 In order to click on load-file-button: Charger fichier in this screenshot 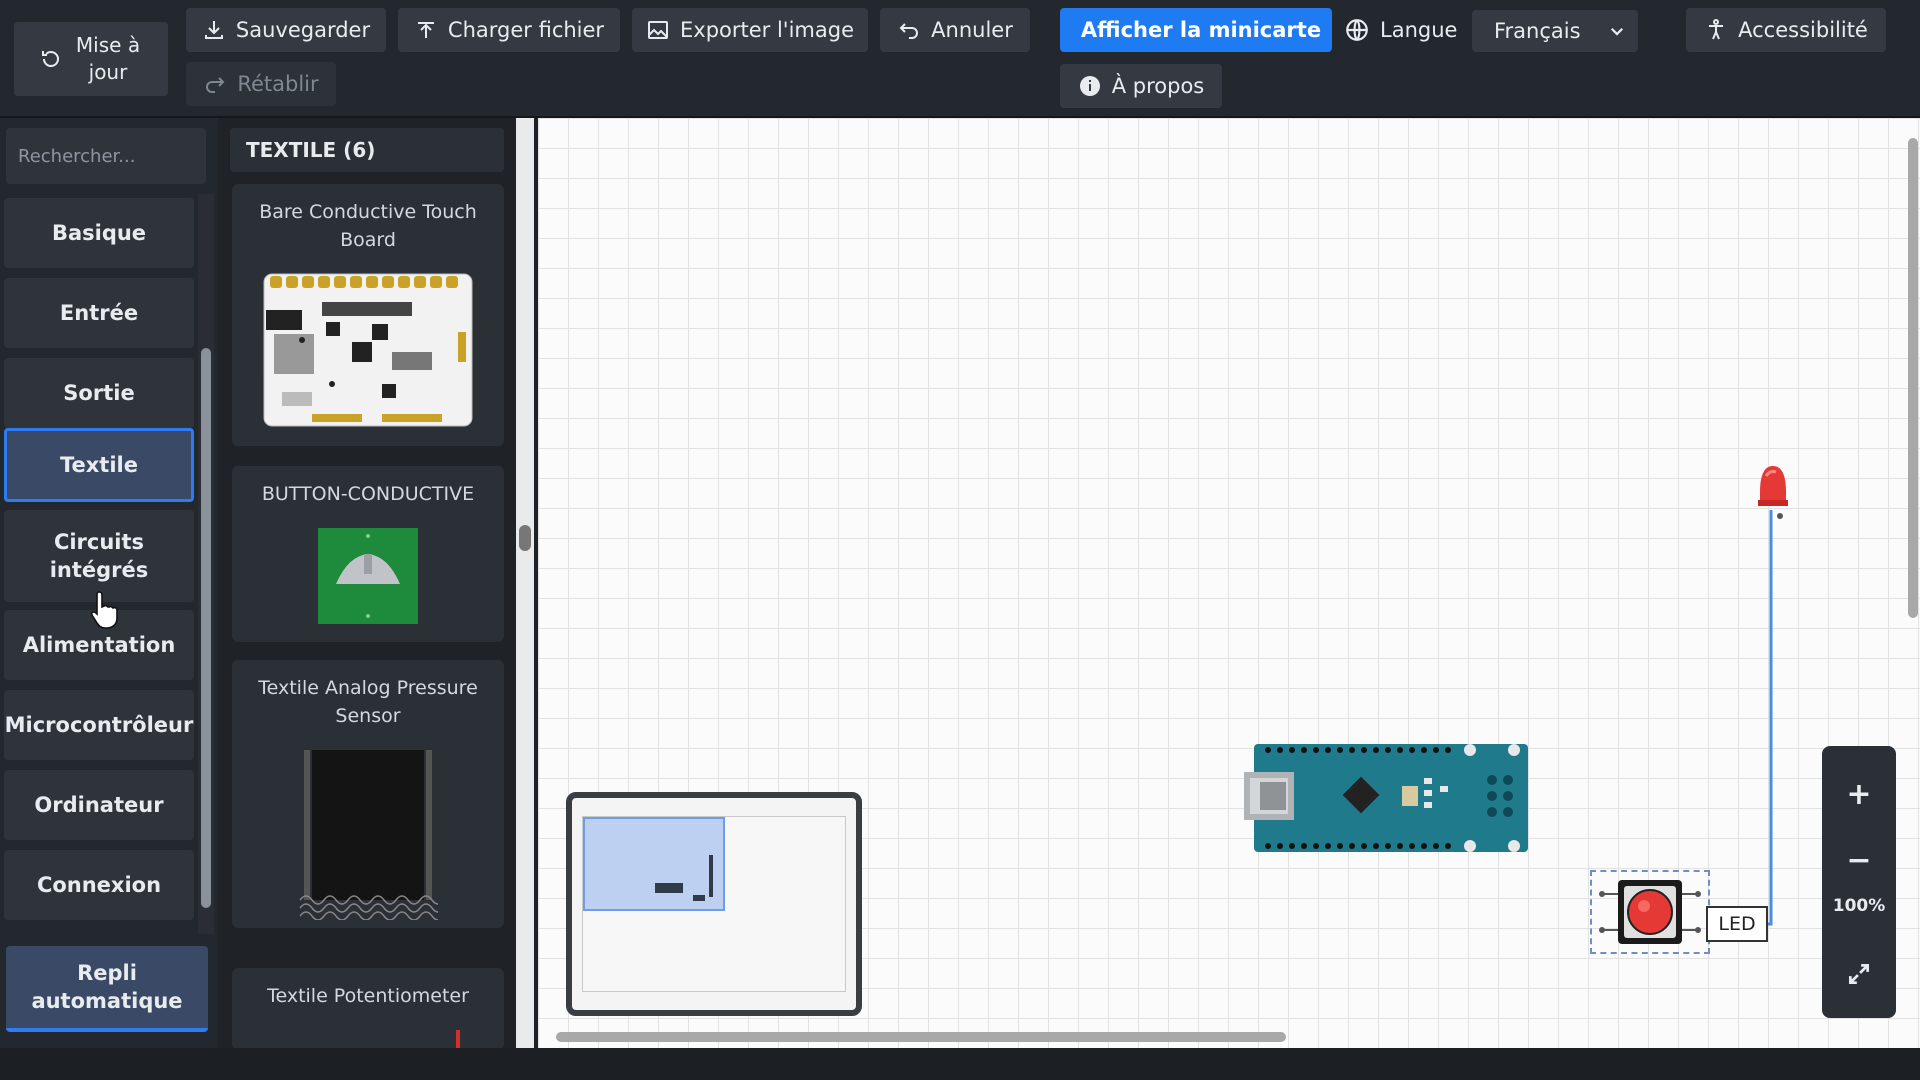, I will do `click(509, 30)`.